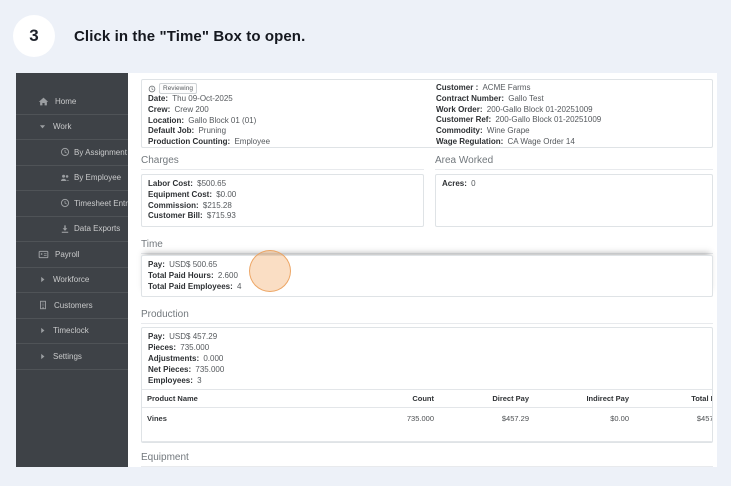 This screenshot has width=731, height=486. What do you see at coordinates (62, 127) in the screenshot?
I see `sidebar-item-label: Work` at bounding box center [62, 127].